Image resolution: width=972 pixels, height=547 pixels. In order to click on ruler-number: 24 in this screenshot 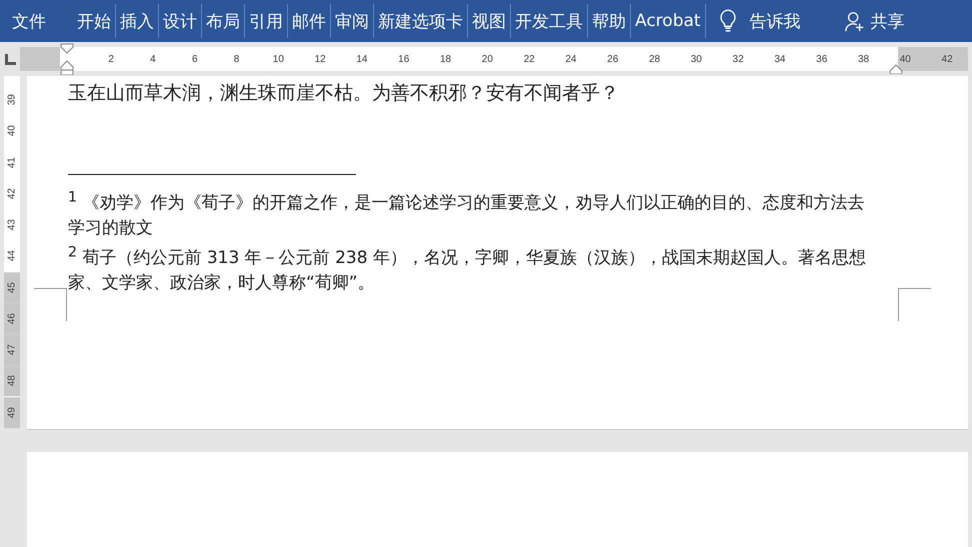, I will do `click(571, 59)`.